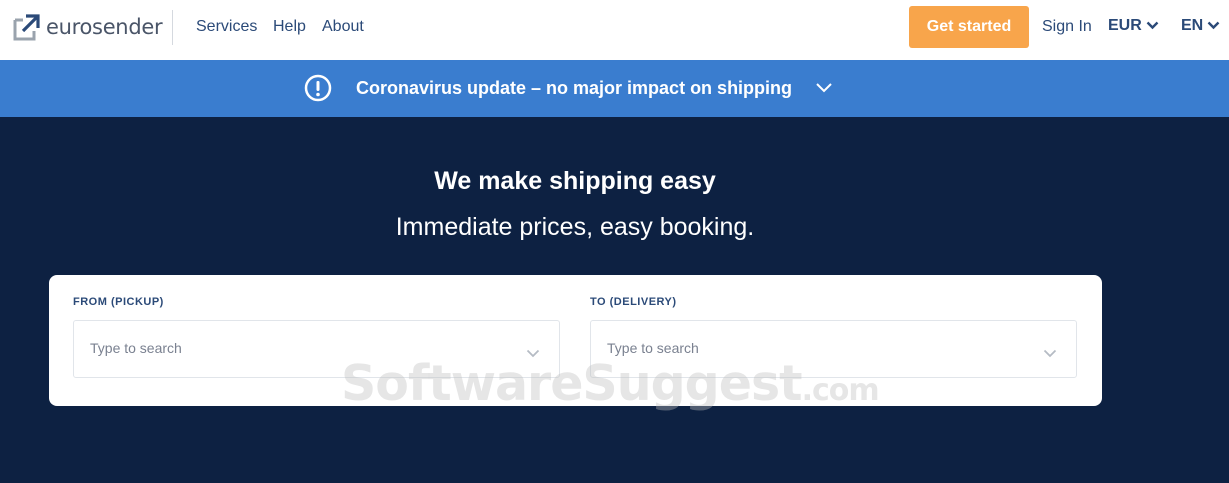 The width and height of the screenshot is (1229, 483). I want to click on to-search-input, so click(817, 348).